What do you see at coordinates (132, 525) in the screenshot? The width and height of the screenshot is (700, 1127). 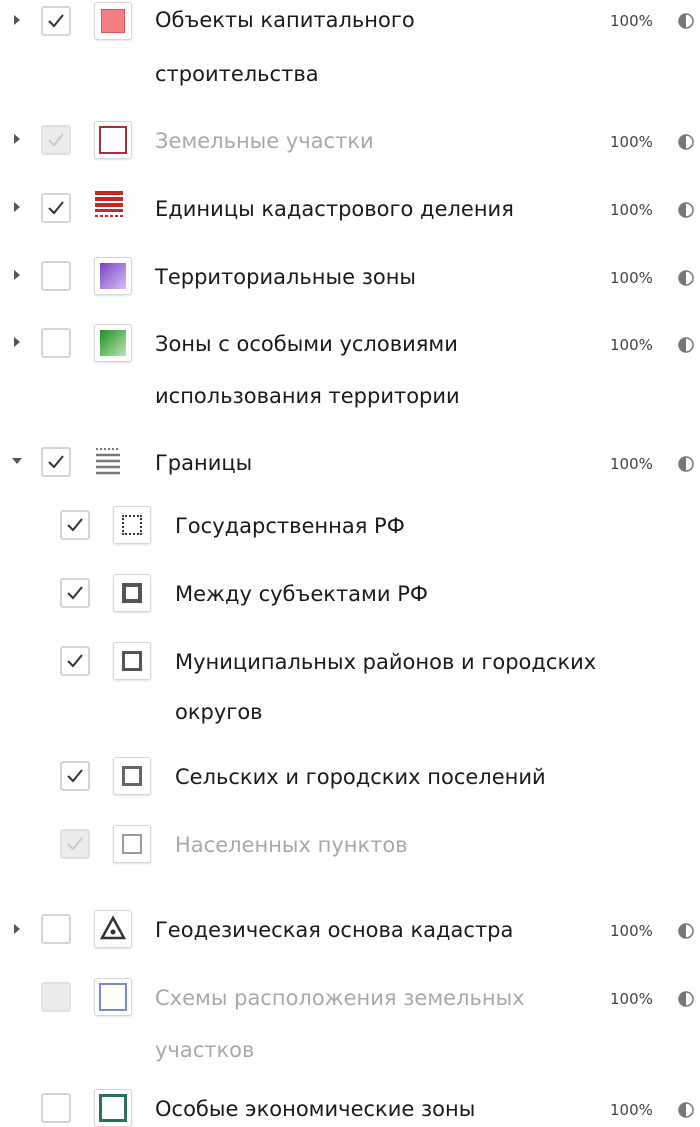 I see `sublayer-symbol-state-border` at bounding box center [132, 525].